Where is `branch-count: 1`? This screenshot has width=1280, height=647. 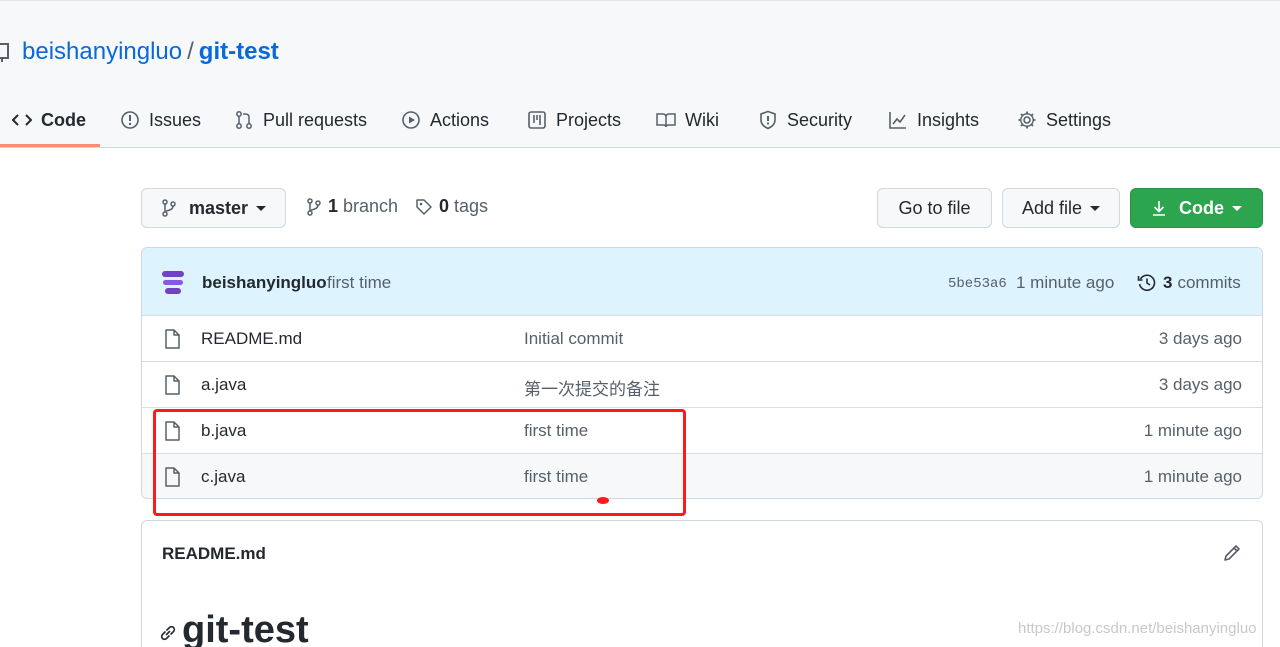
branch-count: 1 is located at coordinates (333, 206).